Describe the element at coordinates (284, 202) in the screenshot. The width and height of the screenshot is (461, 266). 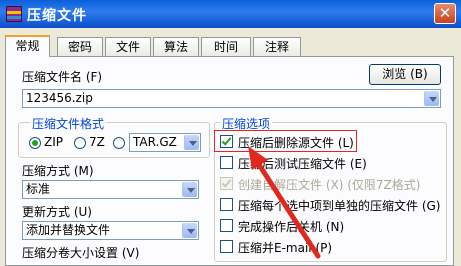
I see `annotation-arrow-icon` at that location.